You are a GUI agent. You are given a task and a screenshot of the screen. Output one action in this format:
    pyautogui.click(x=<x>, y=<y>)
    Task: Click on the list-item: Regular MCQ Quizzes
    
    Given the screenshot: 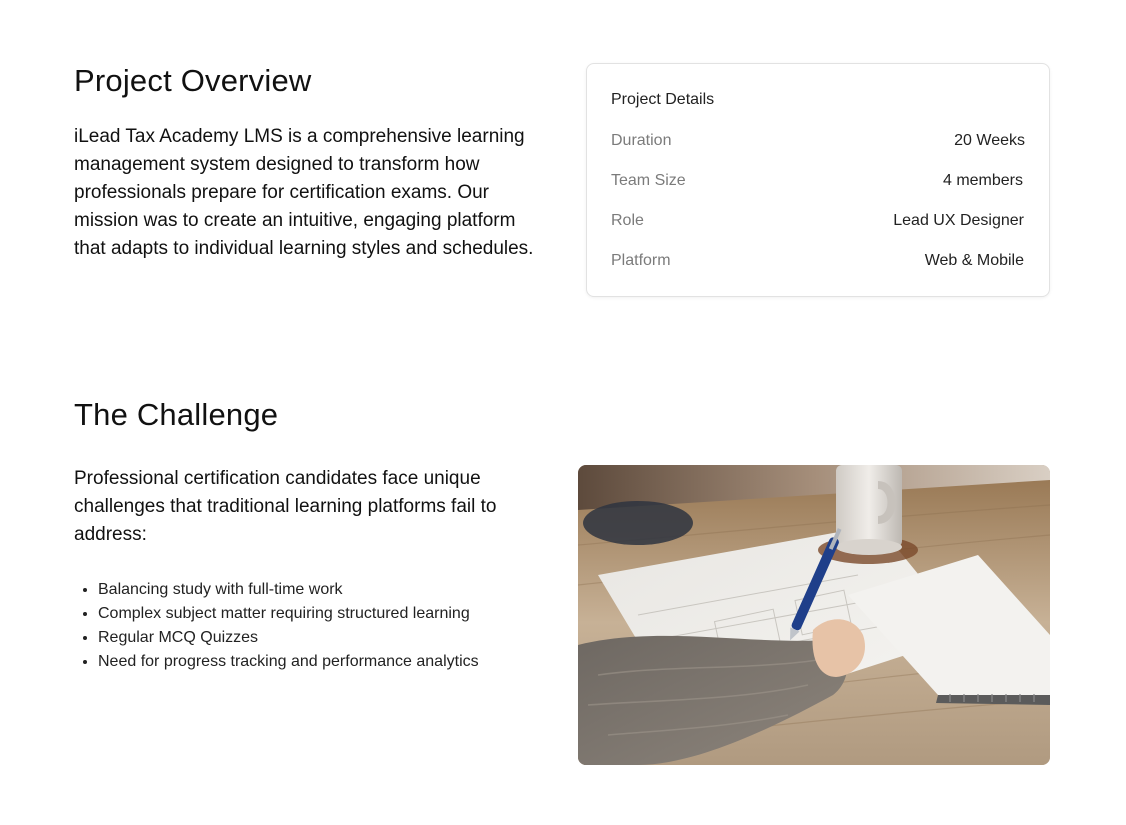 What is the action you would take?
    pyautogui.click(x=276, y=638)
    